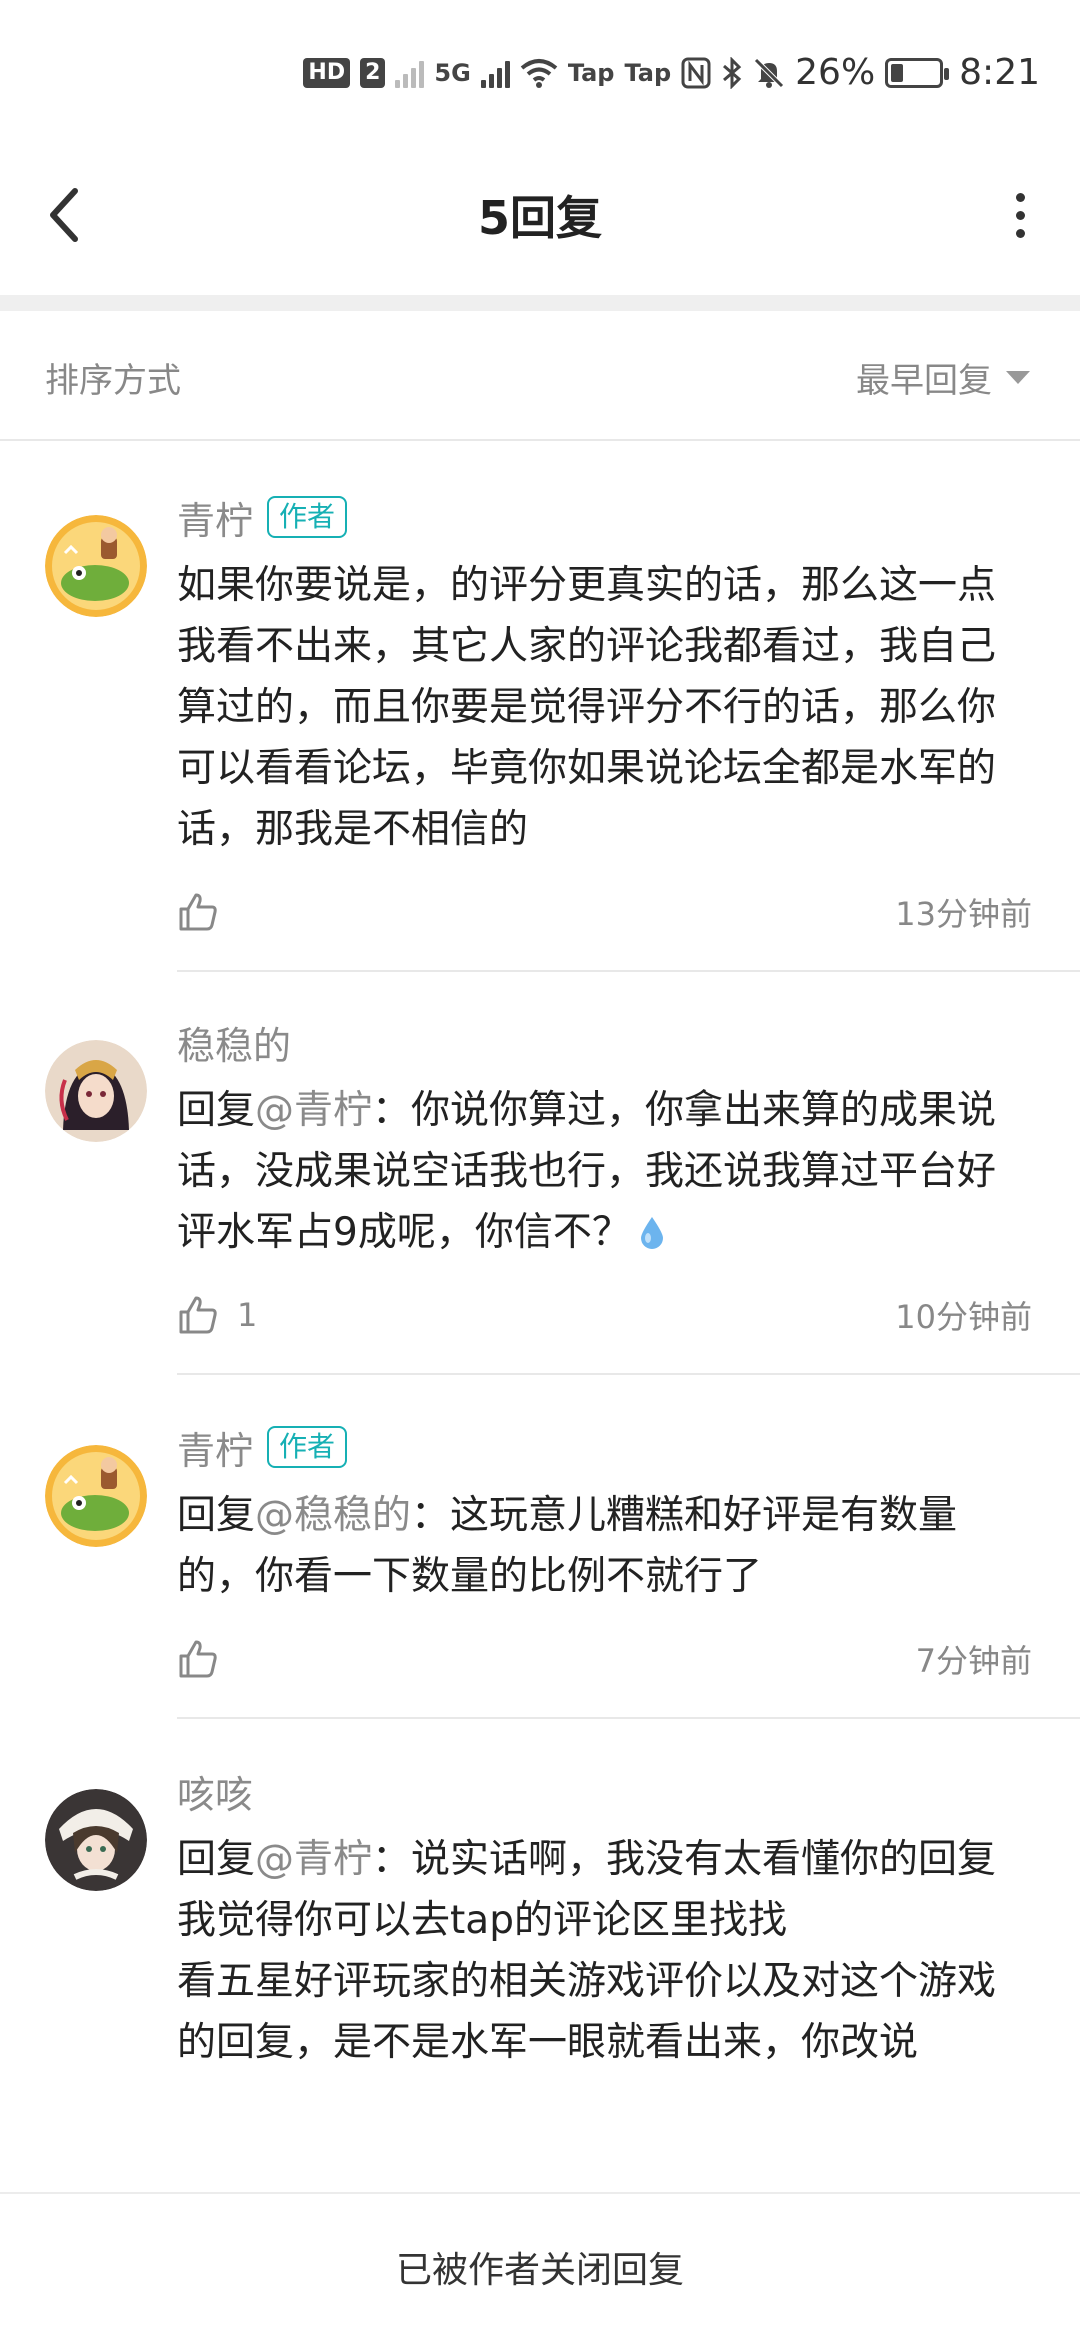 Image resolution: width=1080 pixels, height=2340 pixels. What do you see at coordinates (604, 1546) in the screenshot?
I see `reply-text: 回复@稳稳的：这玩意儿糟糕和好评是有数量的，你看一下数量的比例不就行了` at bounding box center [604, 1546].